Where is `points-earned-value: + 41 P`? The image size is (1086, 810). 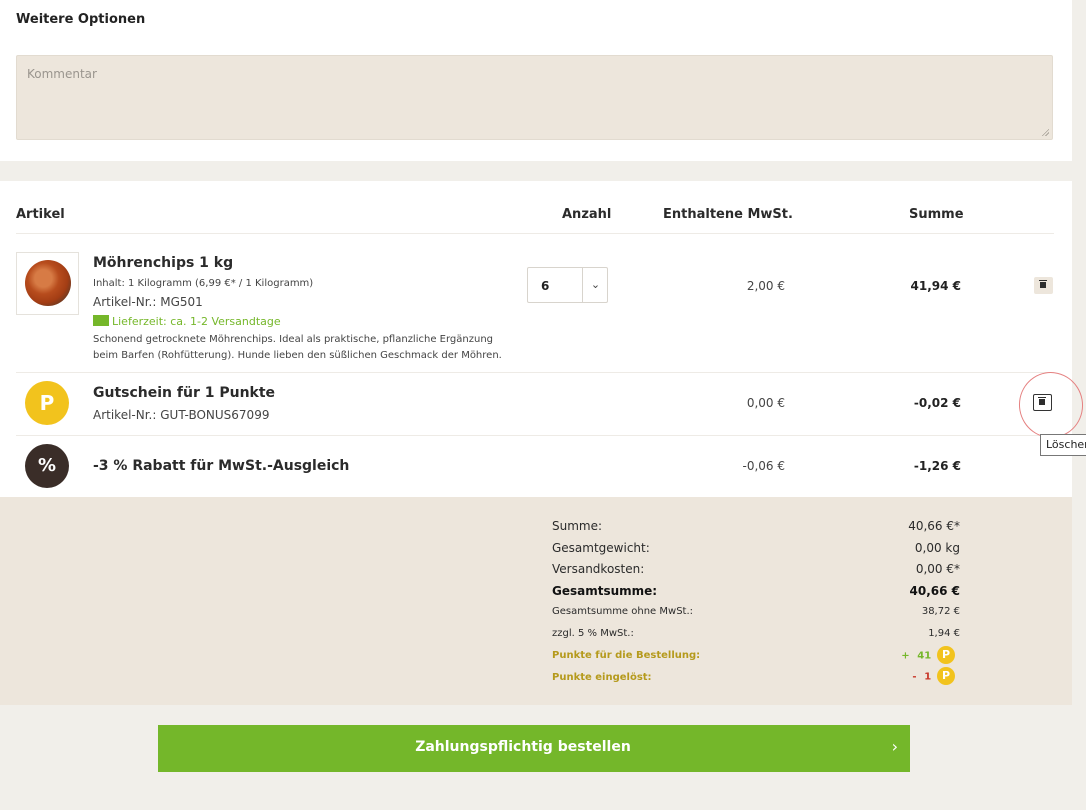 points-earned-value: + 41 P is located at coordinates (897, 655).